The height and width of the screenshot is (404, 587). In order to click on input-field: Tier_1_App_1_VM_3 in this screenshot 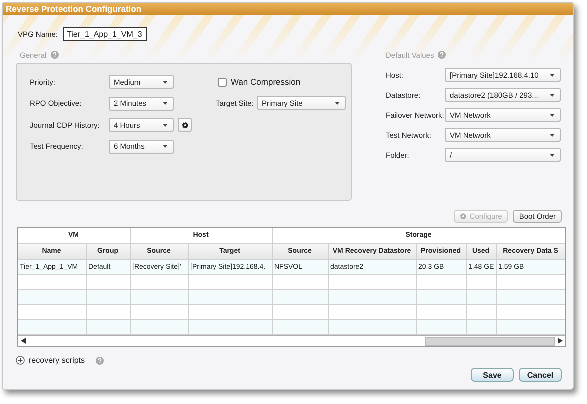, I will do `click(105, 34)`.